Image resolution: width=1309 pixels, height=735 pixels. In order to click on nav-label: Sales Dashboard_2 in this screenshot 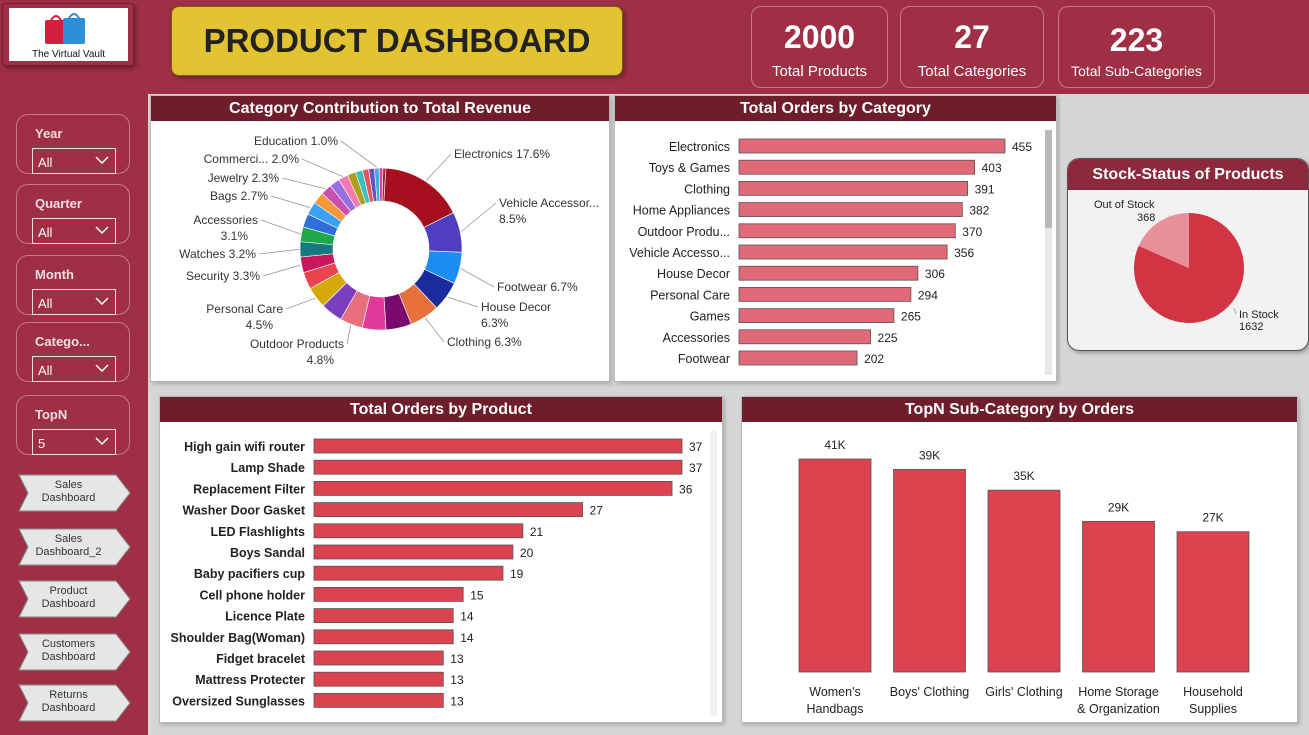, I will do `click(68, 545)`.